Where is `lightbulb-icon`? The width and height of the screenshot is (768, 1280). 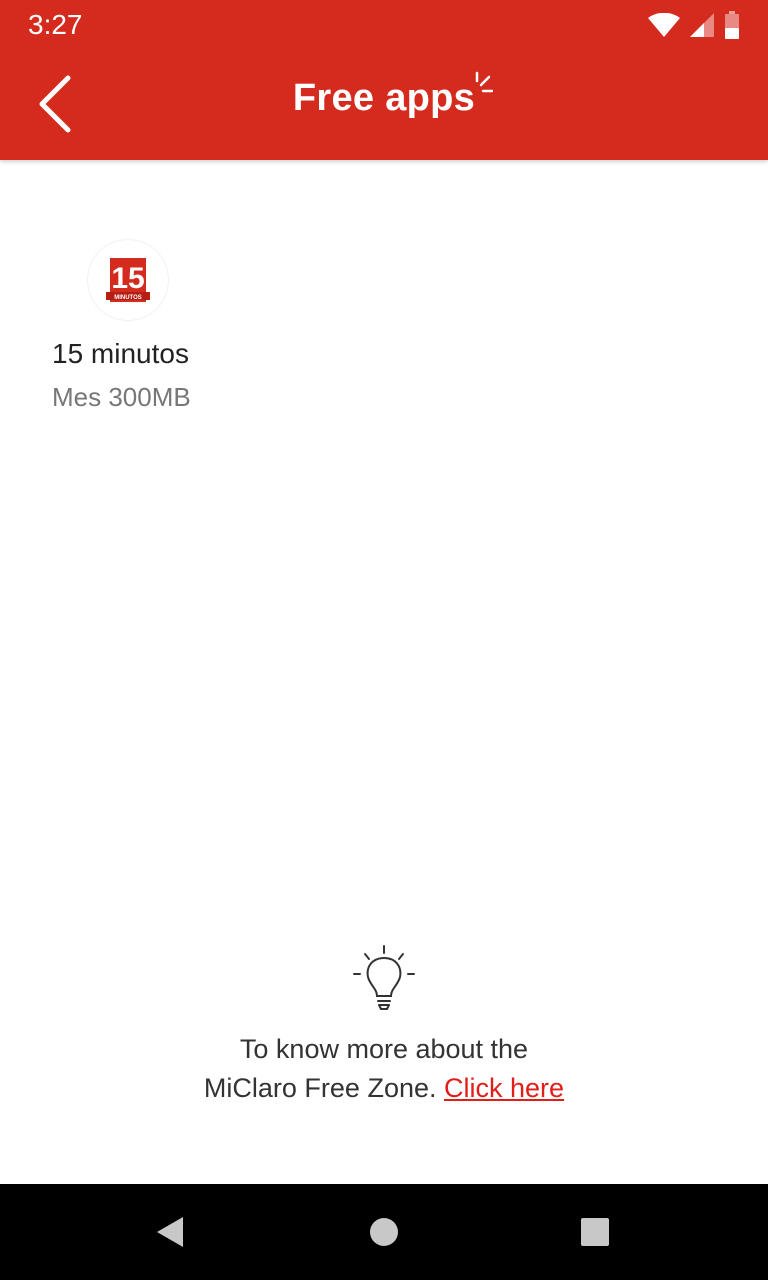 lightbulb-icon is located at coordinates (384, 977).